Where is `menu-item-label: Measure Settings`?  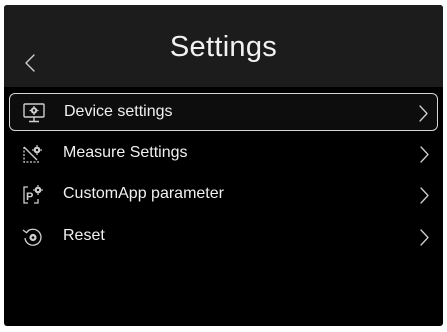 menu-item-label: Measure Settings is located at coordinates (125, 152).